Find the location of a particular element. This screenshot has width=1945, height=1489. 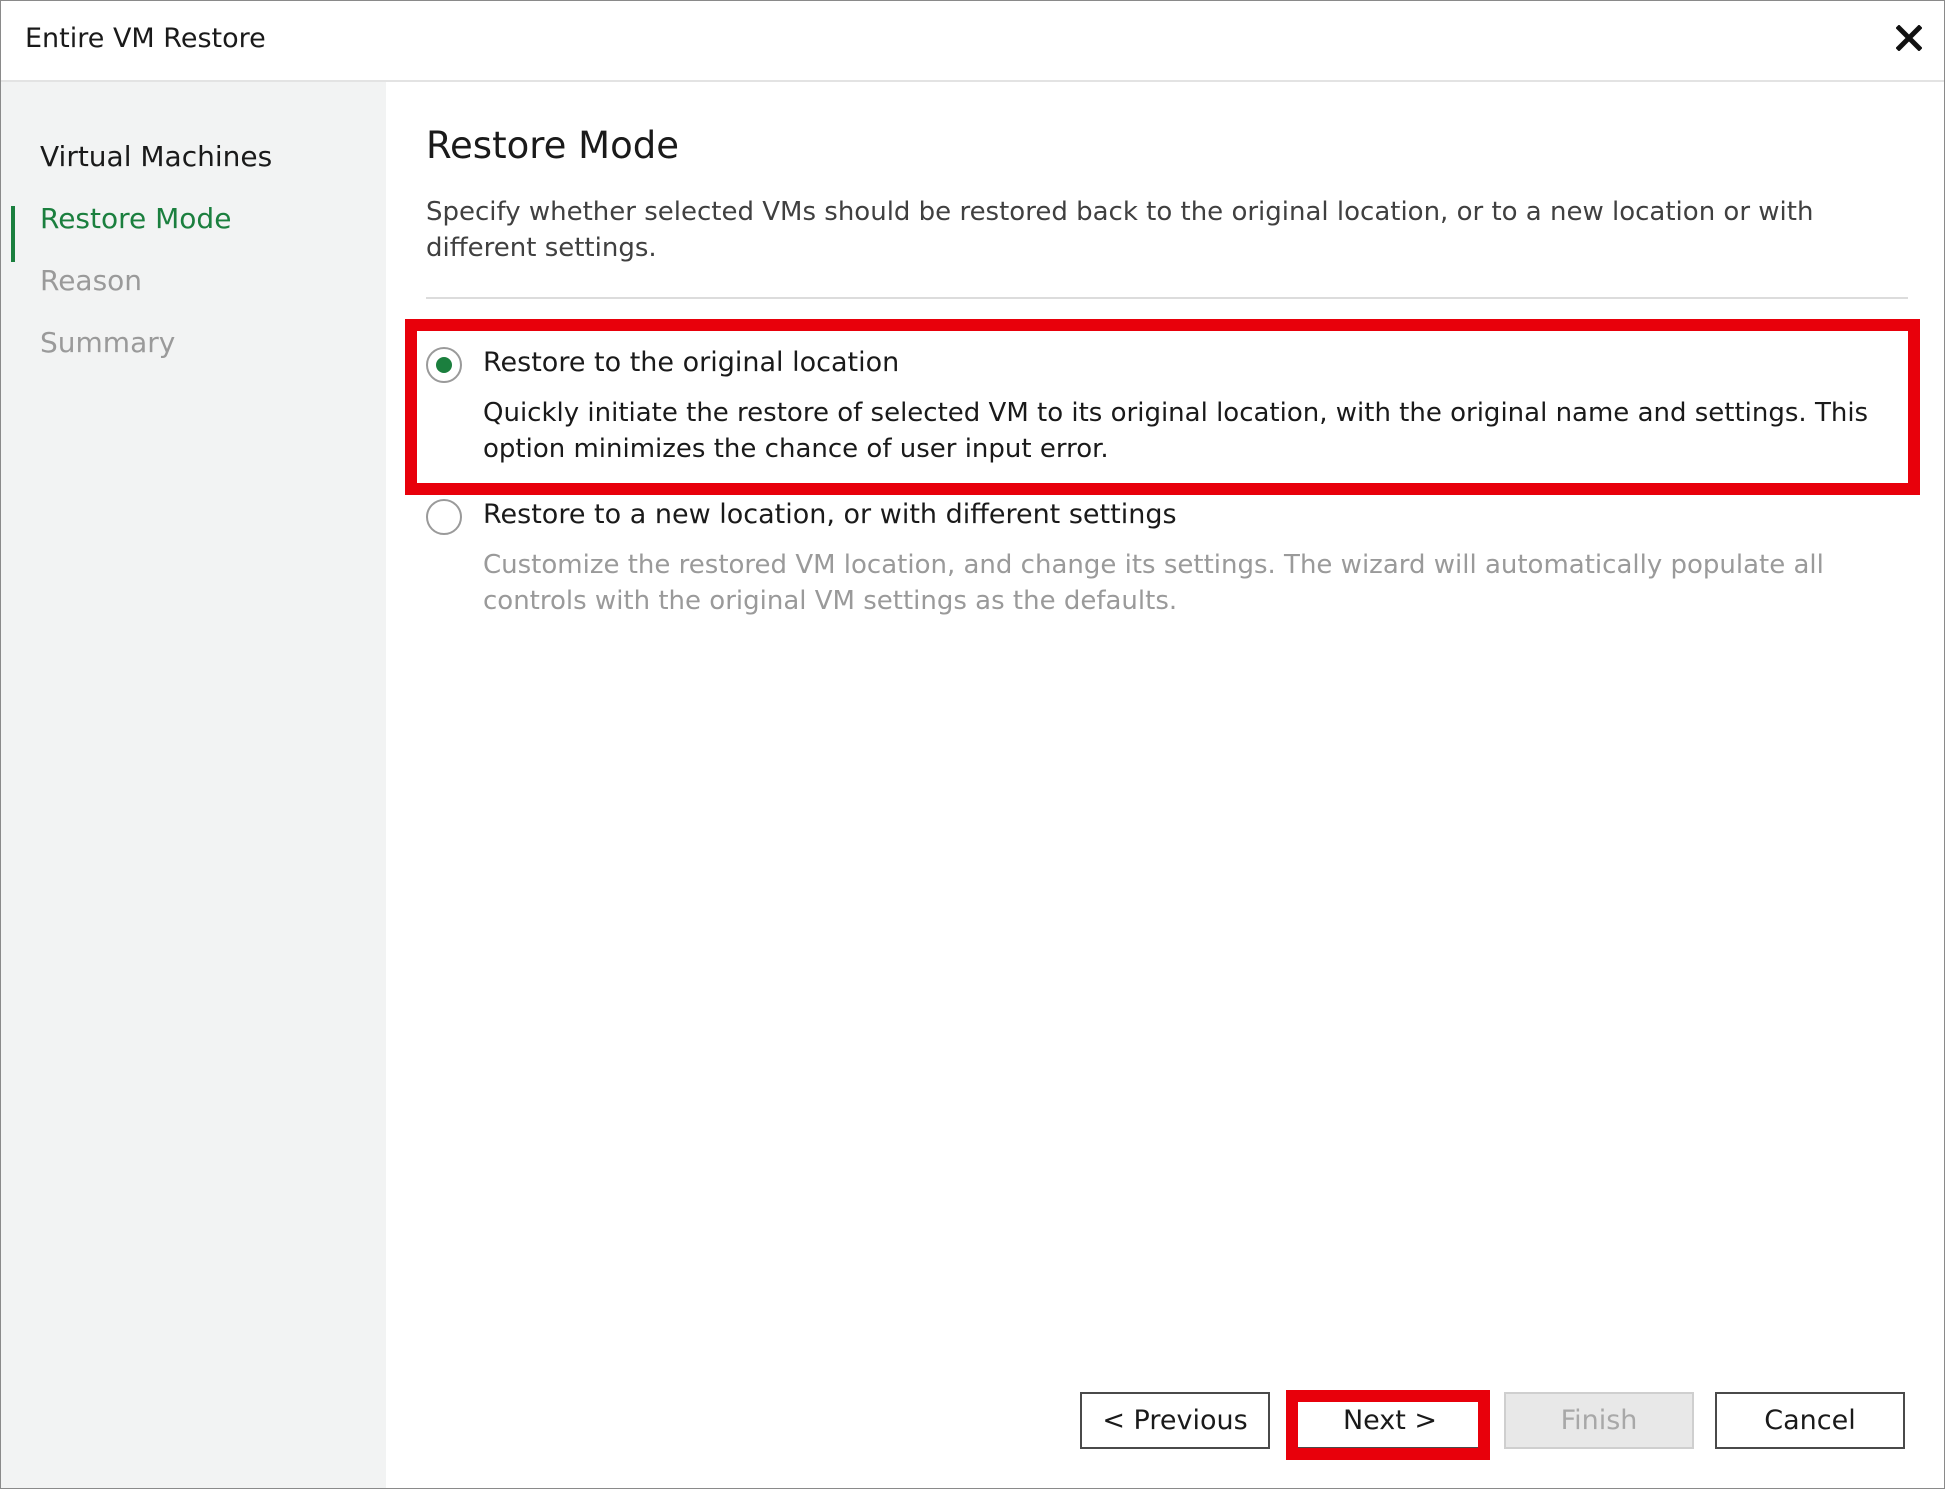

close-icon is located at coordinates (1909, 38).